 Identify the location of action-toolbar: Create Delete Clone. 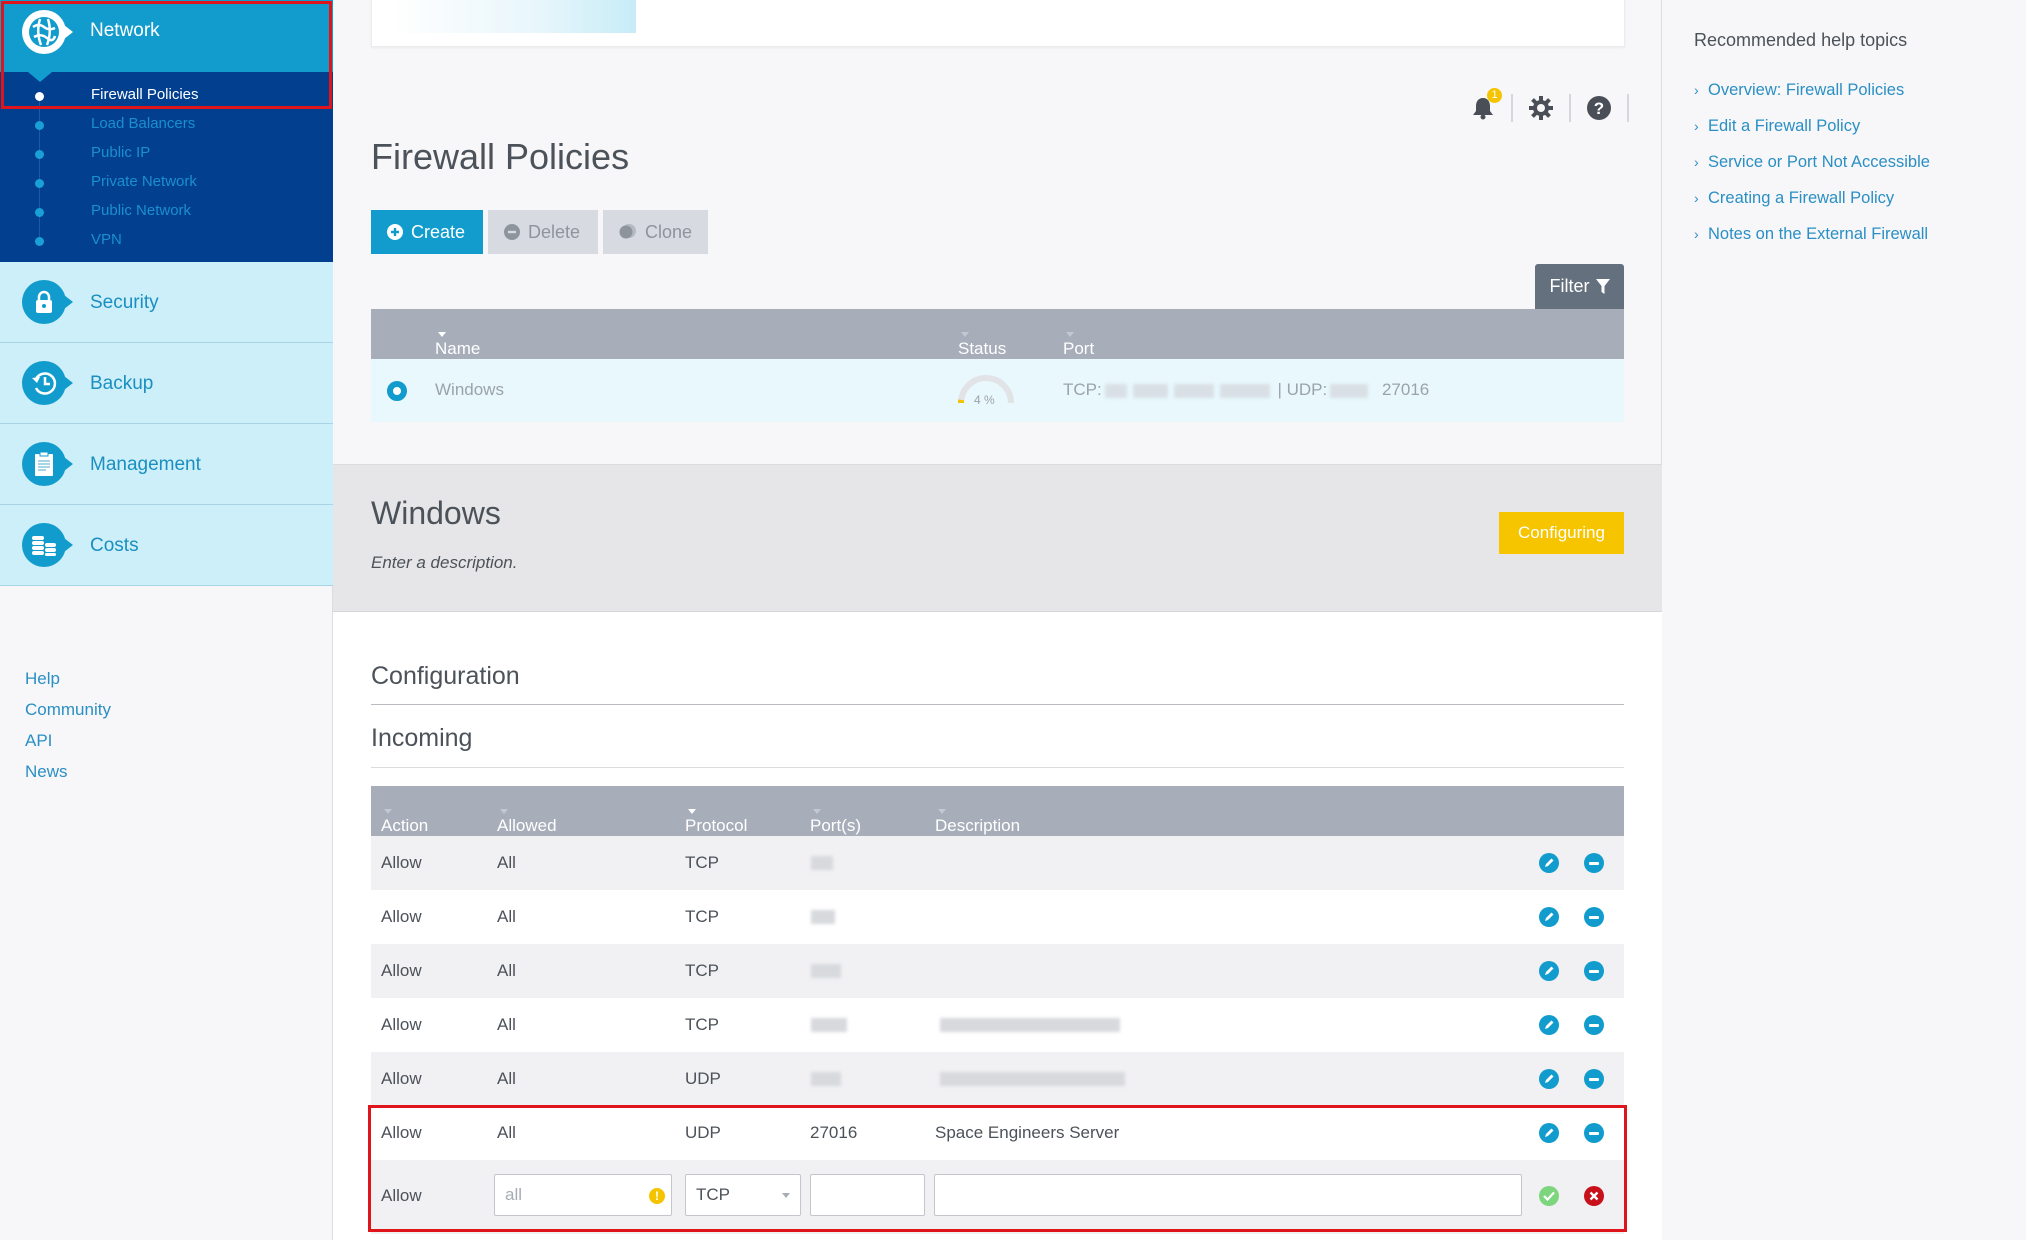
(539, 232).